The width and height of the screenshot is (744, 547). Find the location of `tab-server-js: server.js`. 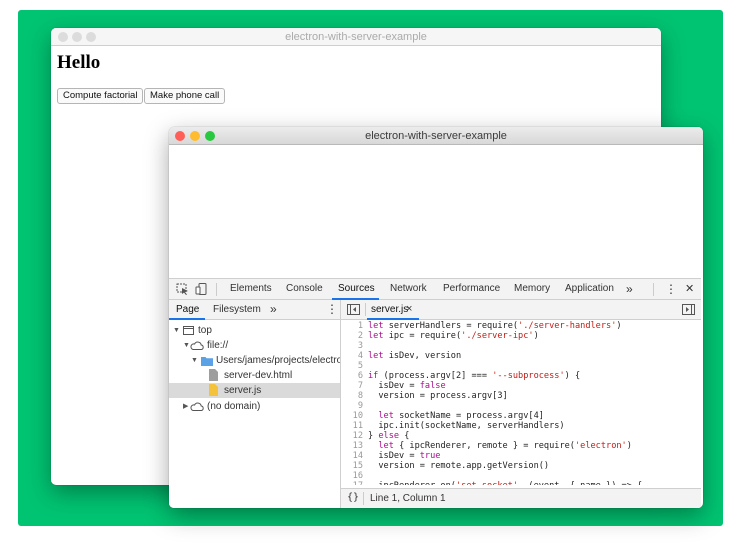

tab-server-js: server.js is located at coordinates (389, 309).